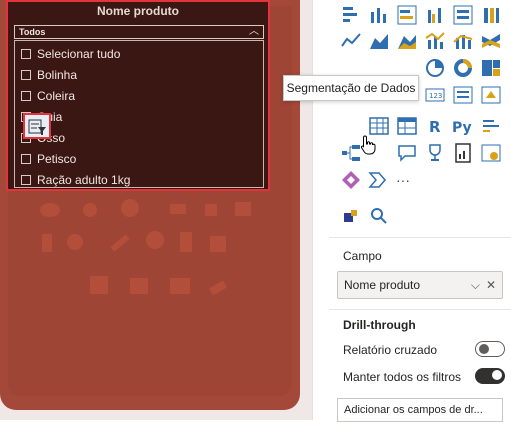 This screenshot has width=511, height=422. What do you see at coordinates (379, 180) in the screenshot?
I see `power-automate-visual-icon` at bounding box center [379, 180].